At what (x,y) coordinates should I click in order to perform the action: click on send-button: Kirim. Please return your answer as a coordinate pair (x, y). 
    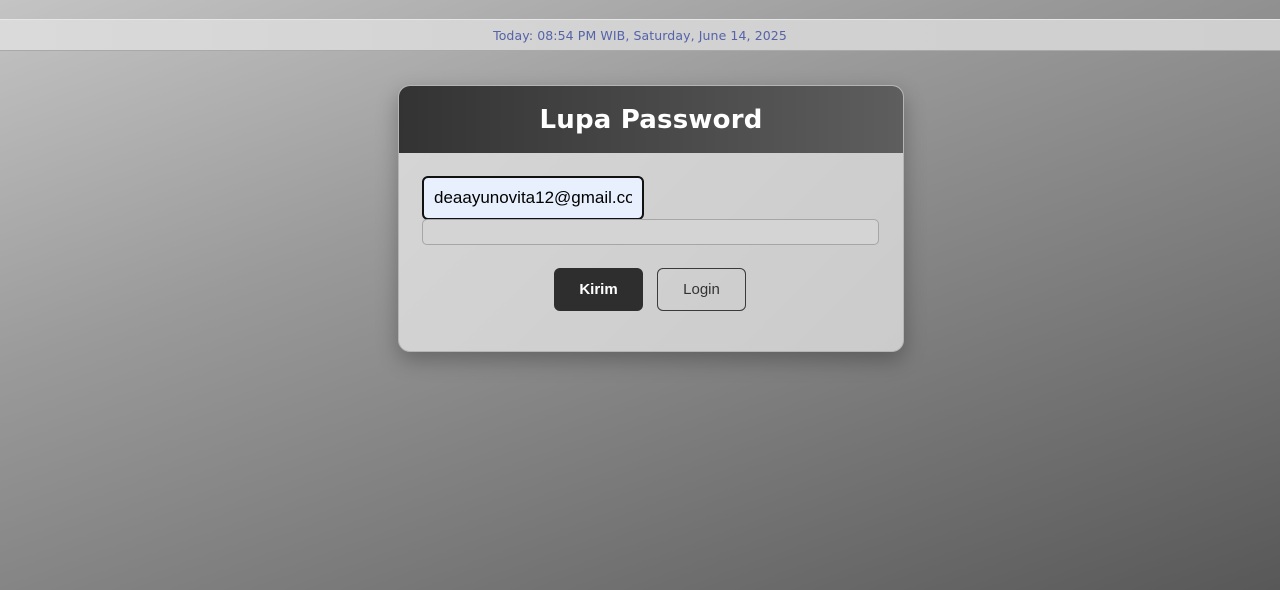
    Looking at the image, I should click on (598, 289).